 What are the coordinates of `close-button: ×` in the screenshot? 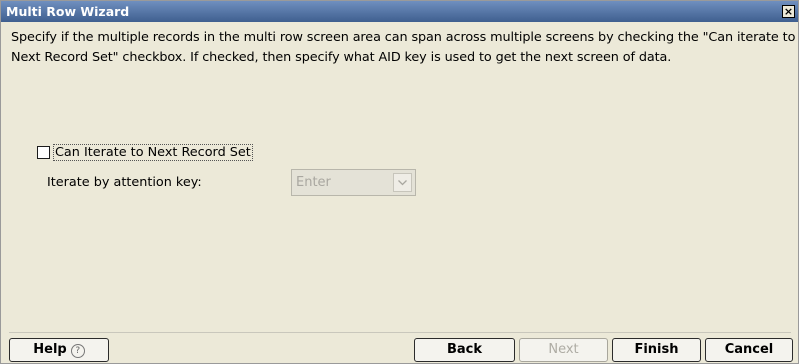 It's located at (788, 11).